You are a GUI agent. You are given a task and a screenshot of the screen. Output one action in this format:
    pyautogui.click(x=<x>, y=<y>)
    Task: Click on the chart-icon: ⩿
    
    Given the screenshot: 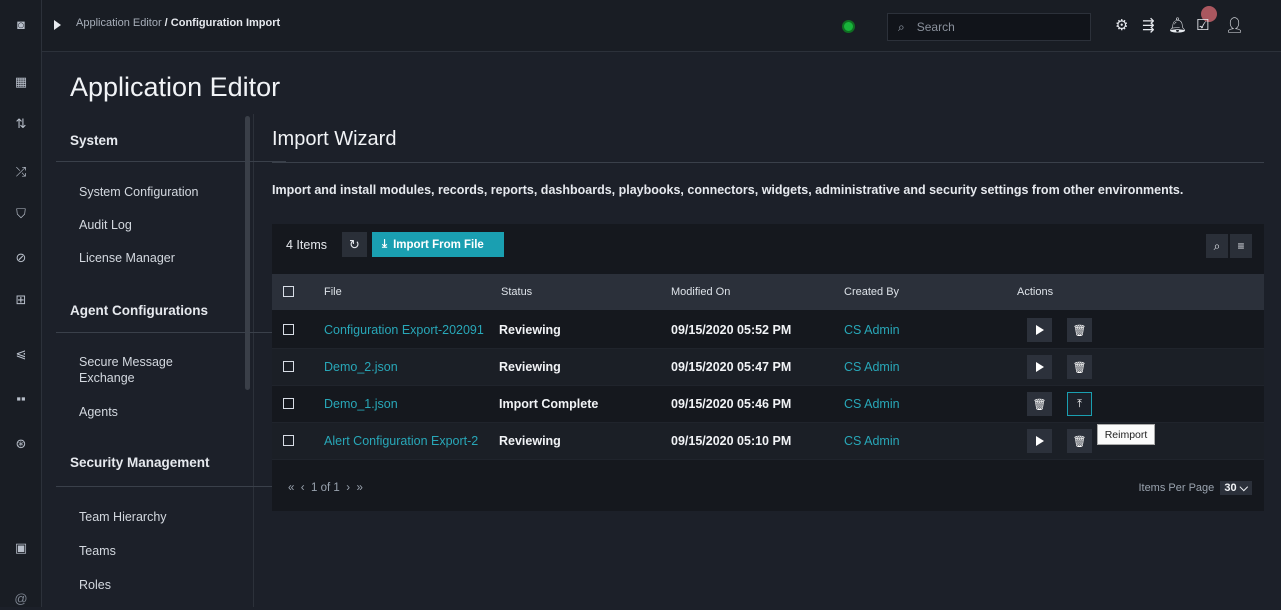 What is the action you would take?
    pyautogui.click(x=21, y=354)
    